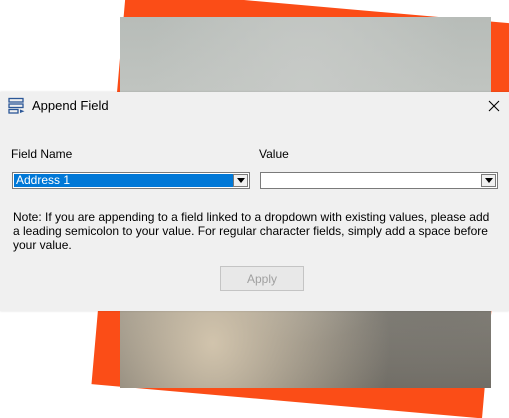 The image size is (509, 418). I want to click on dialog-title: Append Field, so click(70, 105).